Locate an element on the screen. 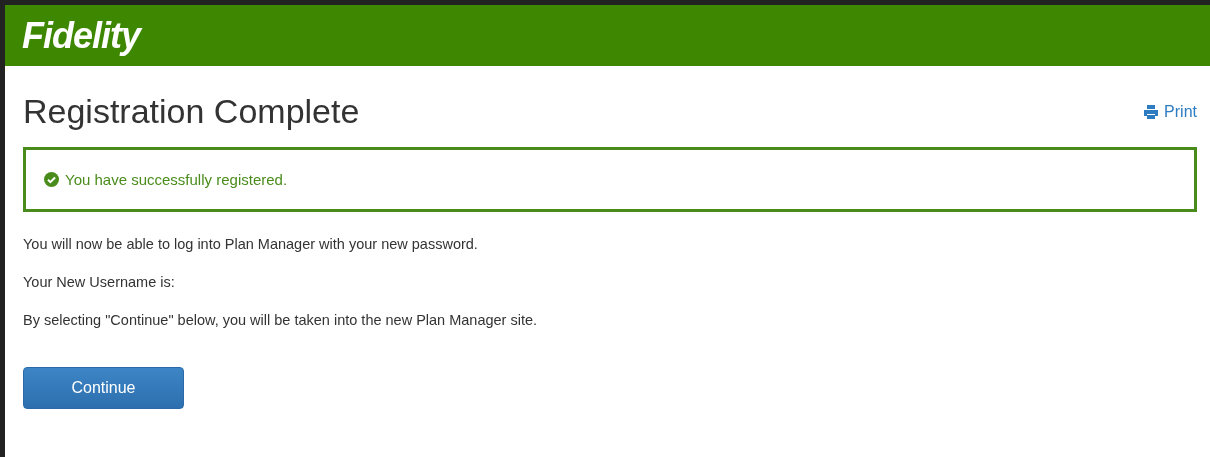  printer-icon is located at coordinates (1151, 111).